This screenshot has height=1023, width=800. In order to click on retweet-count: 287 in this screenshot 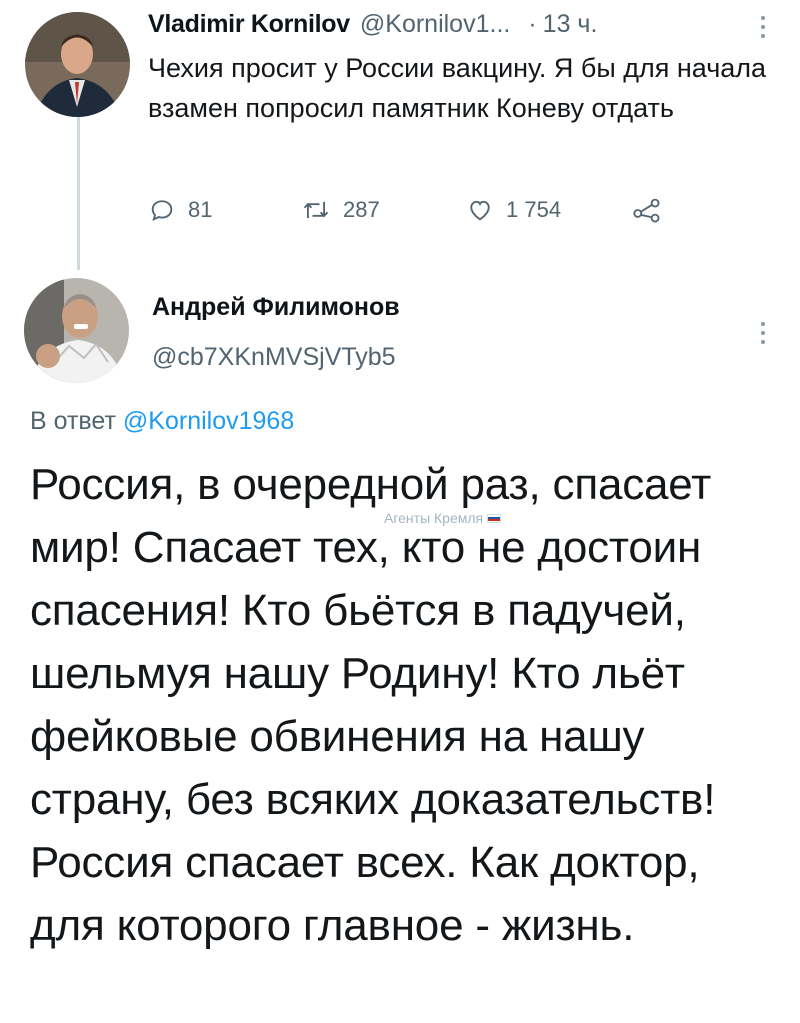, I will do `click(361, 209)`.